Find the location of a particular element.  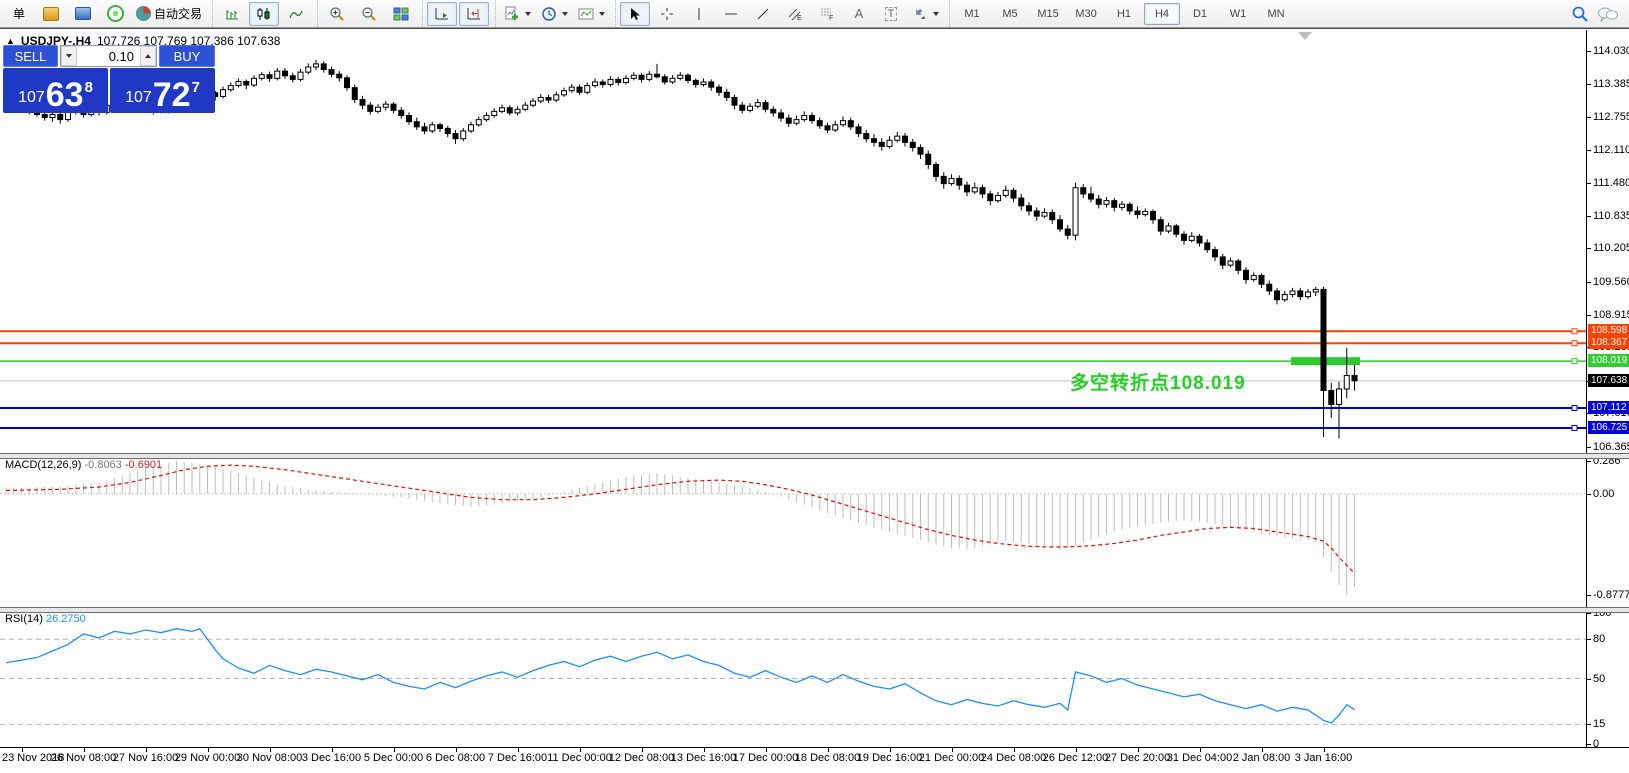

hline-price-label: 107.112 is located at coordinates (1608, 407).